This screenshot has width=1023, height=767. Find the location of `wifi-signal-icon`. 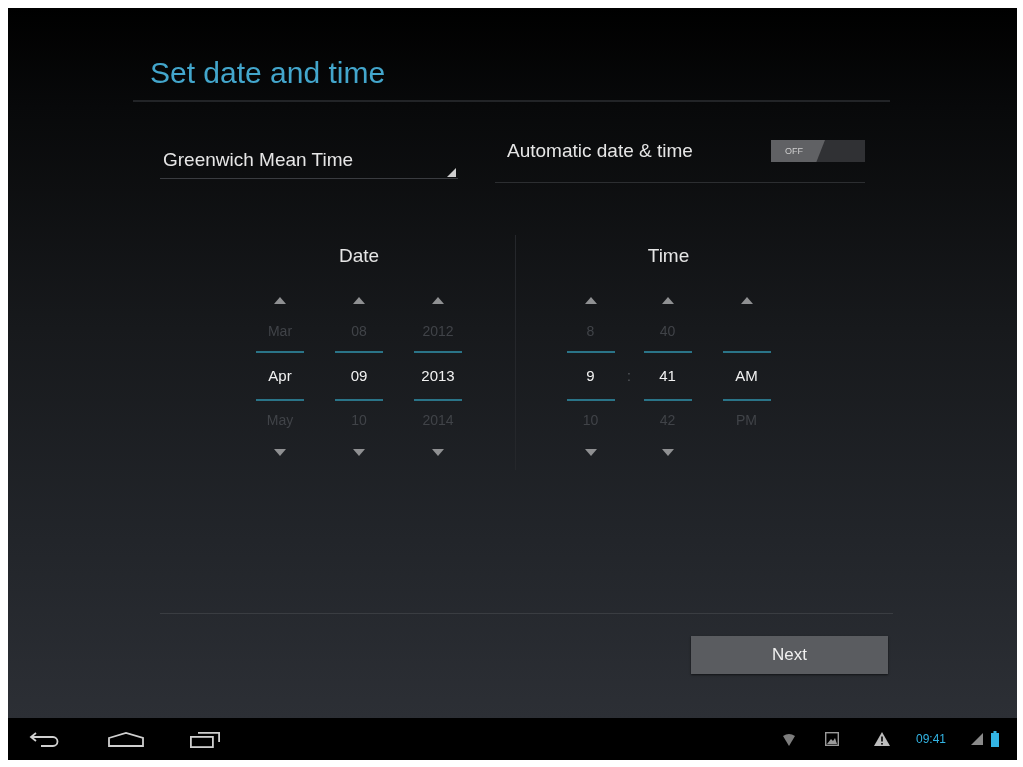

wifi-signal-icon is located at coordinates (788, 739).